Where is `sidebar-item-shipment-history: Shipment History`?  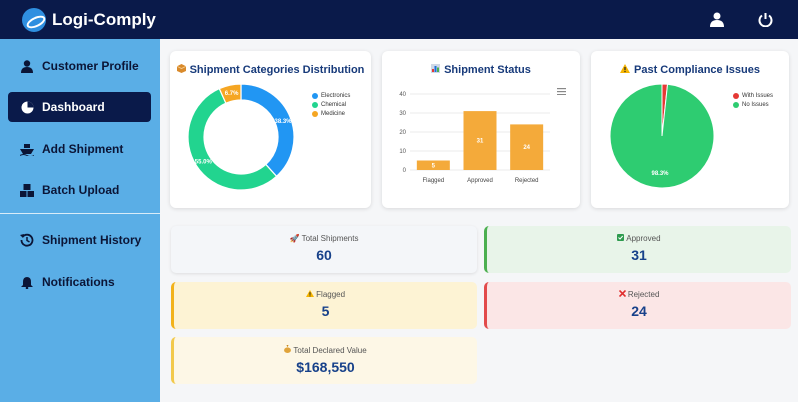
sidebar-item-shipment-history: Shipment History is located at coordinates (79, 240).